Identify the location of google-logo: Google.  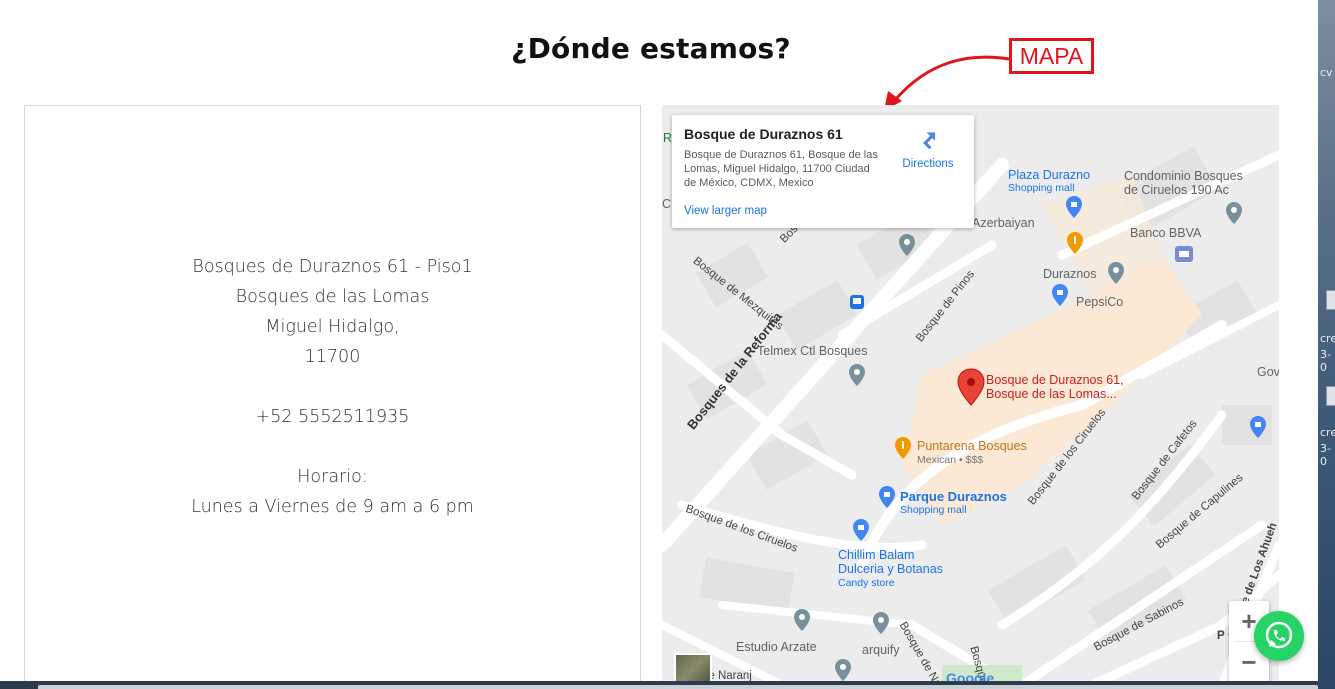
(970, 675).